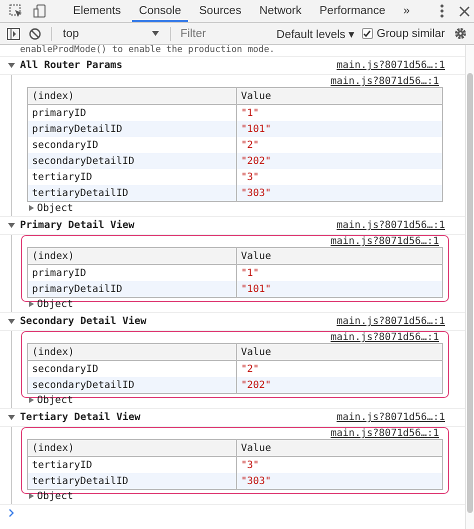 This screenshot has height=529, width=474. What do you see at coordinates (464, 11) in the screenshot?
I see `close-icon` at bounding box center [464, 11].